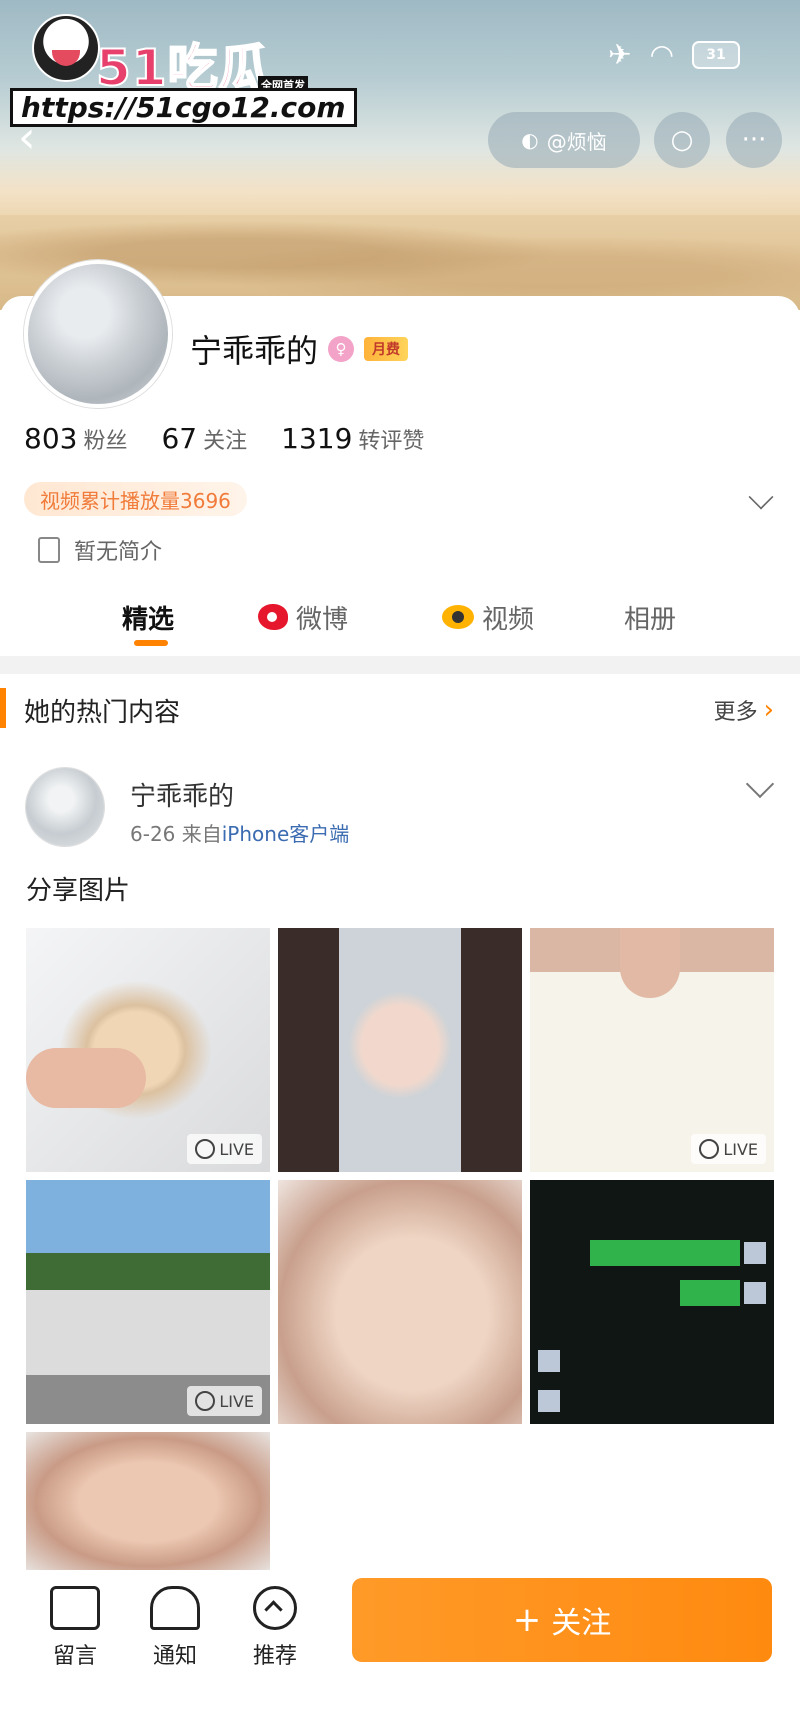 The width and height of the screenshot is (800, 1736). Describe the element at coordinates (273, 617) in the screenshot. I see `weibo-icon` at that location.